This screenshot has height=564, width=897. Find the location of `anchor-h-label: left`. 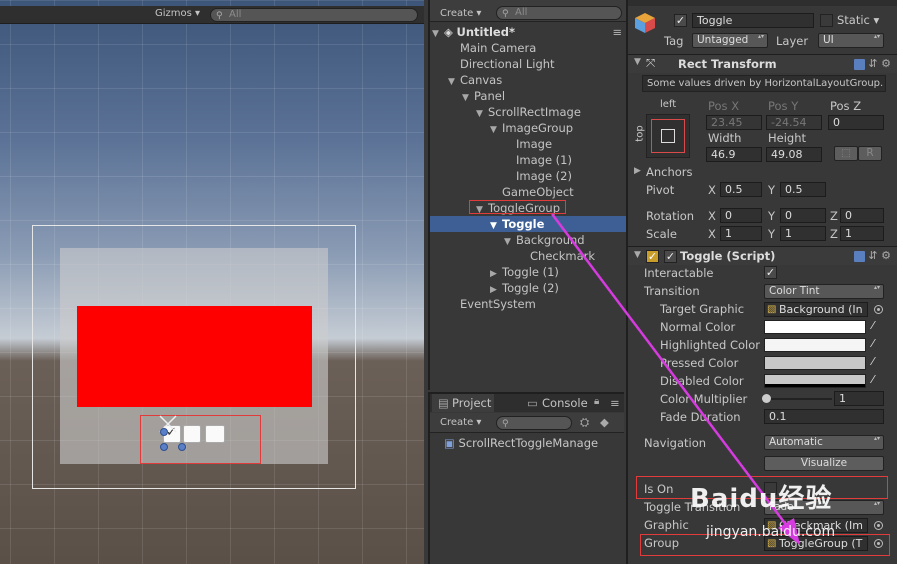

anchor-h-label: left is located at coordinates (668, 104).